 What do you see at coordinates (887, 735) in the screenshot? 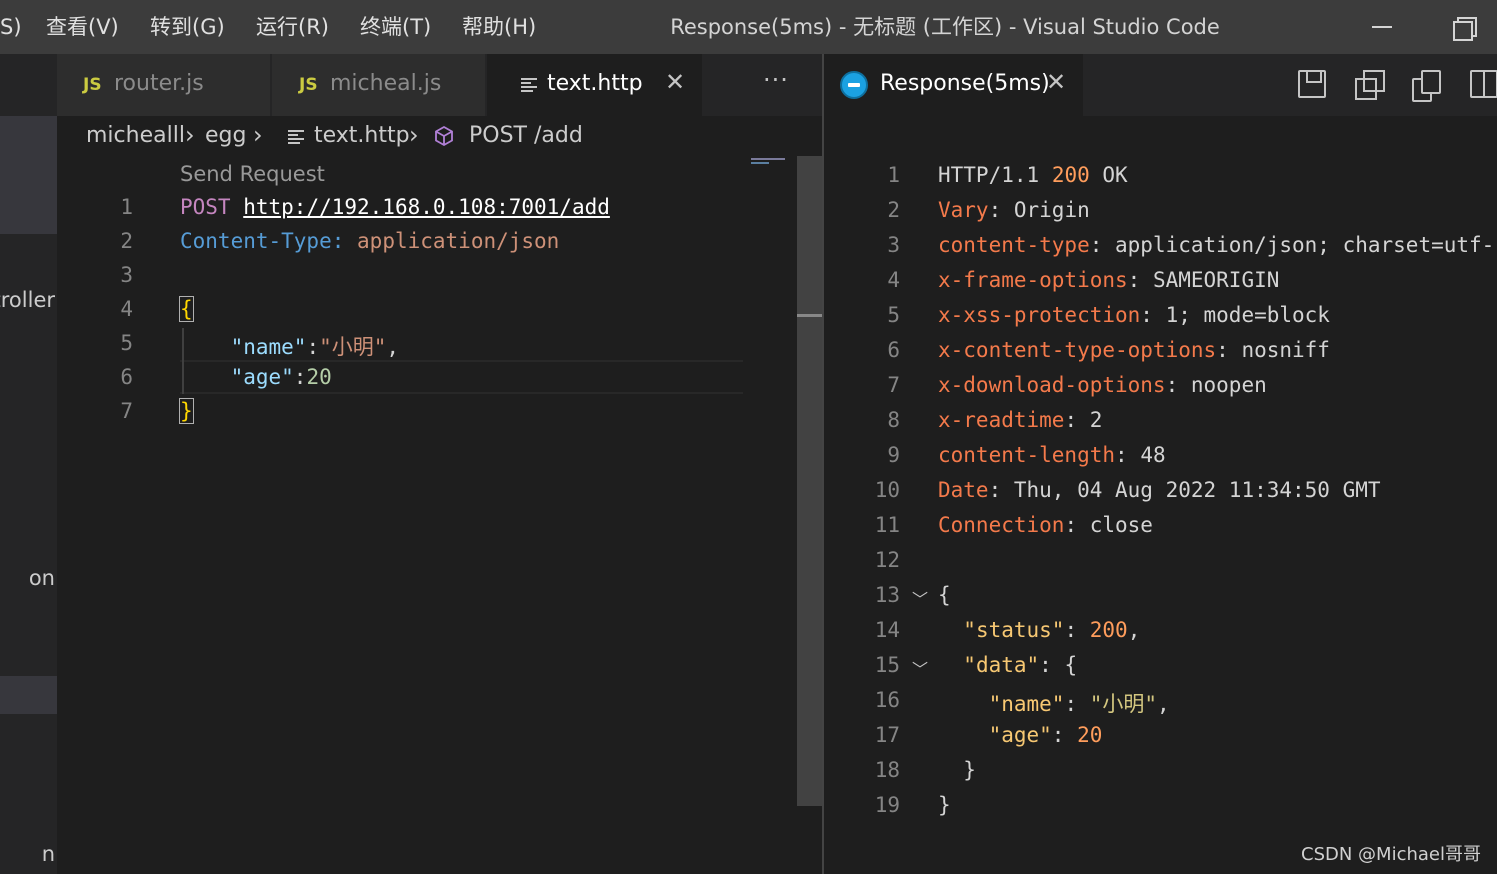
I see `line-number: 17` at bounding box center [887, 735].